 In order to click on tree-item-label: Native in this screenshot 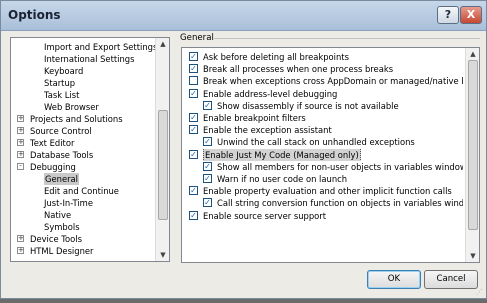, I will do `click(58, 215)`.